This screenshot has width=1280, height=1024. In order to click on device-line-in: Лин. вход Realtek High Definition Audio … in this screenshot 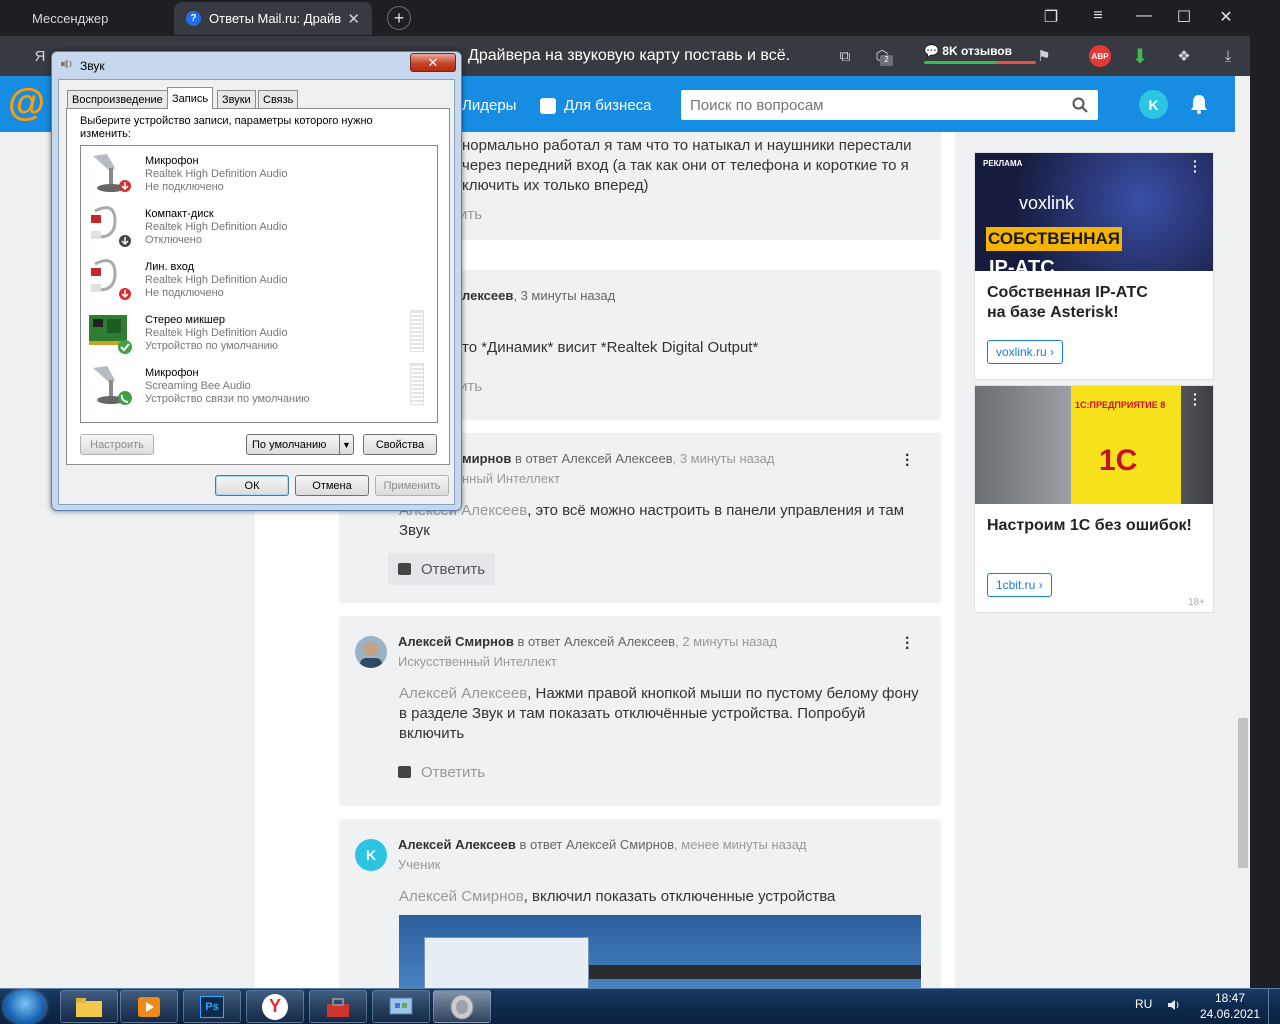, I will do `click(259, 278)`.